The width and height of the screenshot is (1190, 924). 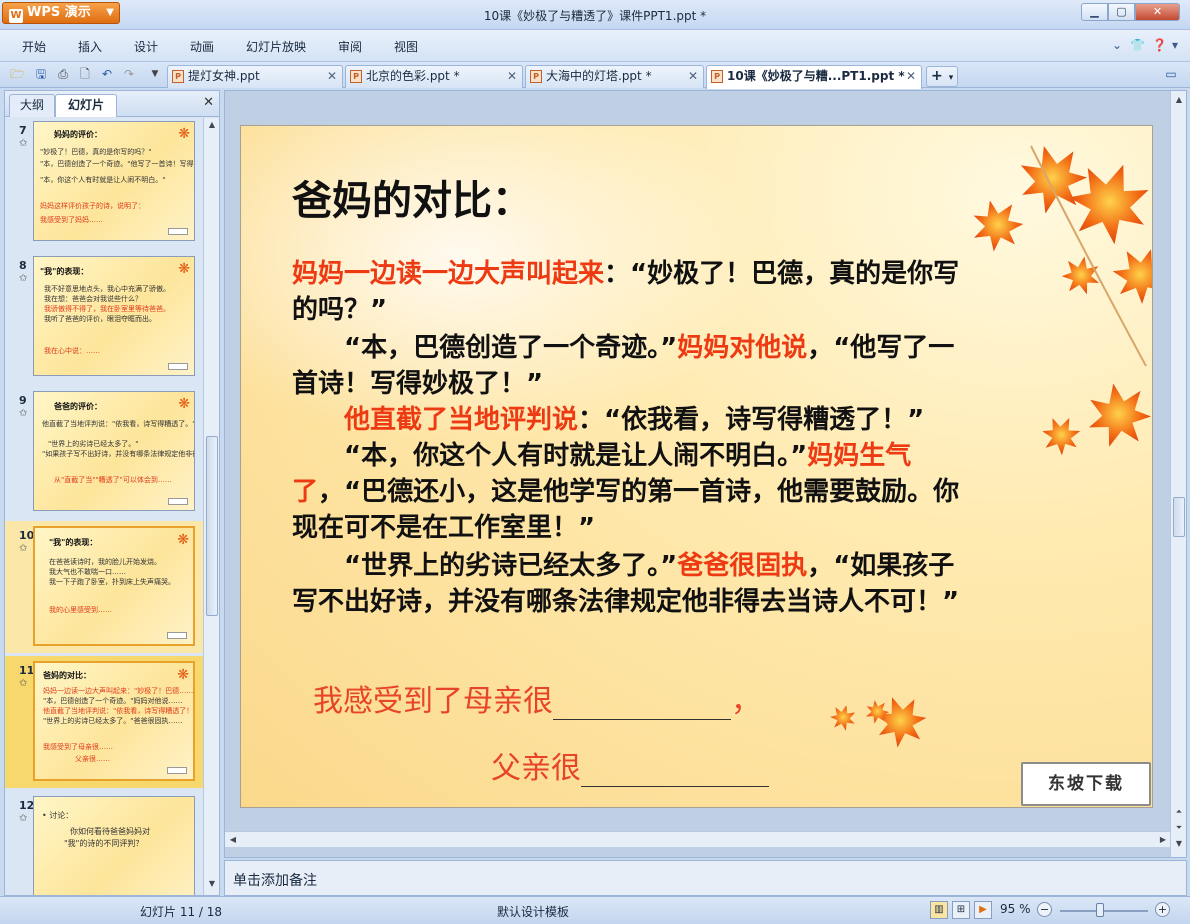 What do you see at coordinates (1179, 812) in the screenshot?
I see `previous-slide-icon: ⏶` at bounding box center [1179, 812].